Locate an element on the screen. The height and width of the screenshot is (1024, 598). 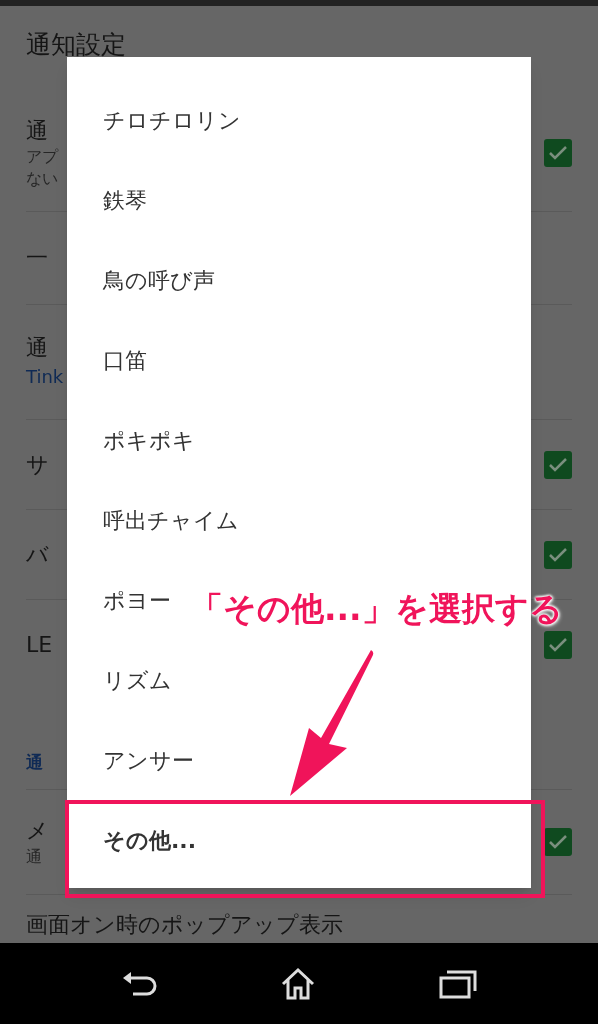
sound-option: 鉄琴 is located at coordinates (125, 200).